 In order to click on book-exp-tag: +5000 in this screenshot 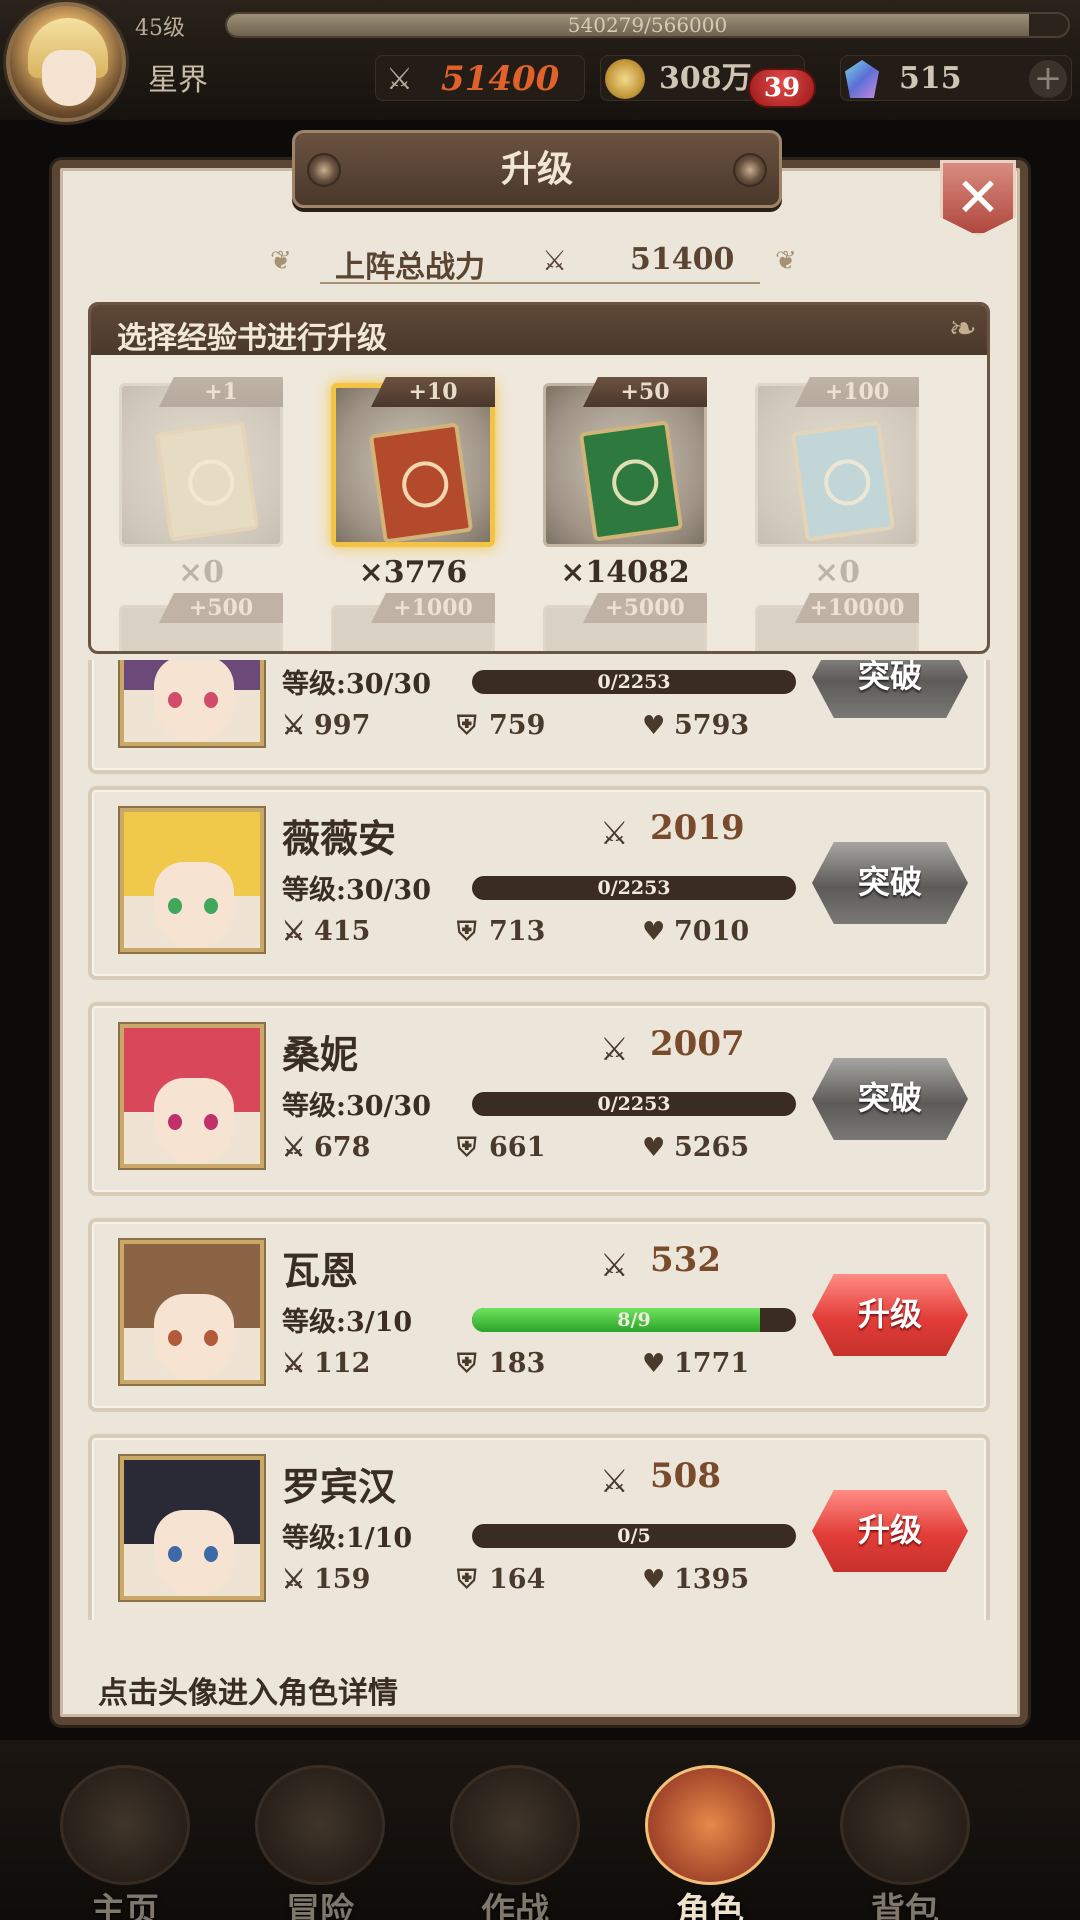, I will do `click(645, 608)`.